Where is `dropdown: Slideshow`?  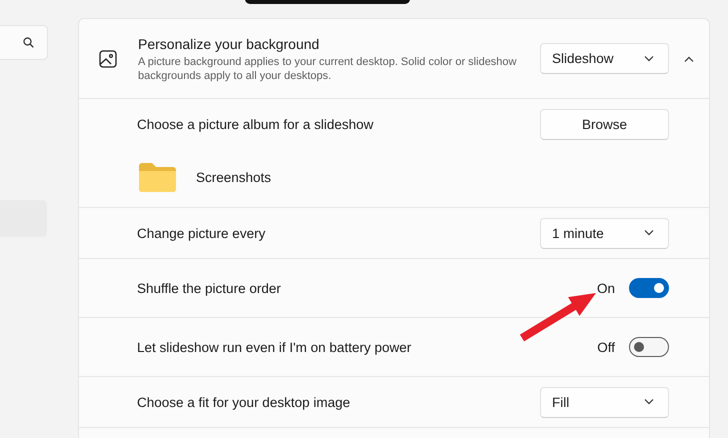
dropdown: Slideshow is located at coordinates (604, 58).